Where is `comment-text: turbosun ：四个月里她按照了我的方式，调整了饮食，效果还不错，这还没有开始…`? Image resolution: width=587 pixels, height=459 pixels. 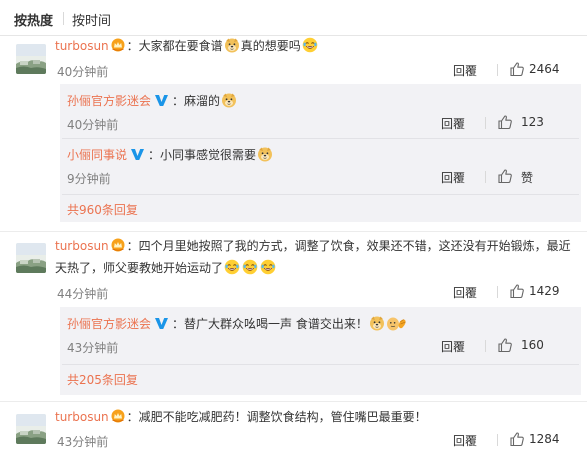 comment-text: turbosun ：四个月里她按照了我的方式，调整了饮食，效果还不错，这还没有开始… is located at coordinates (313, 246).